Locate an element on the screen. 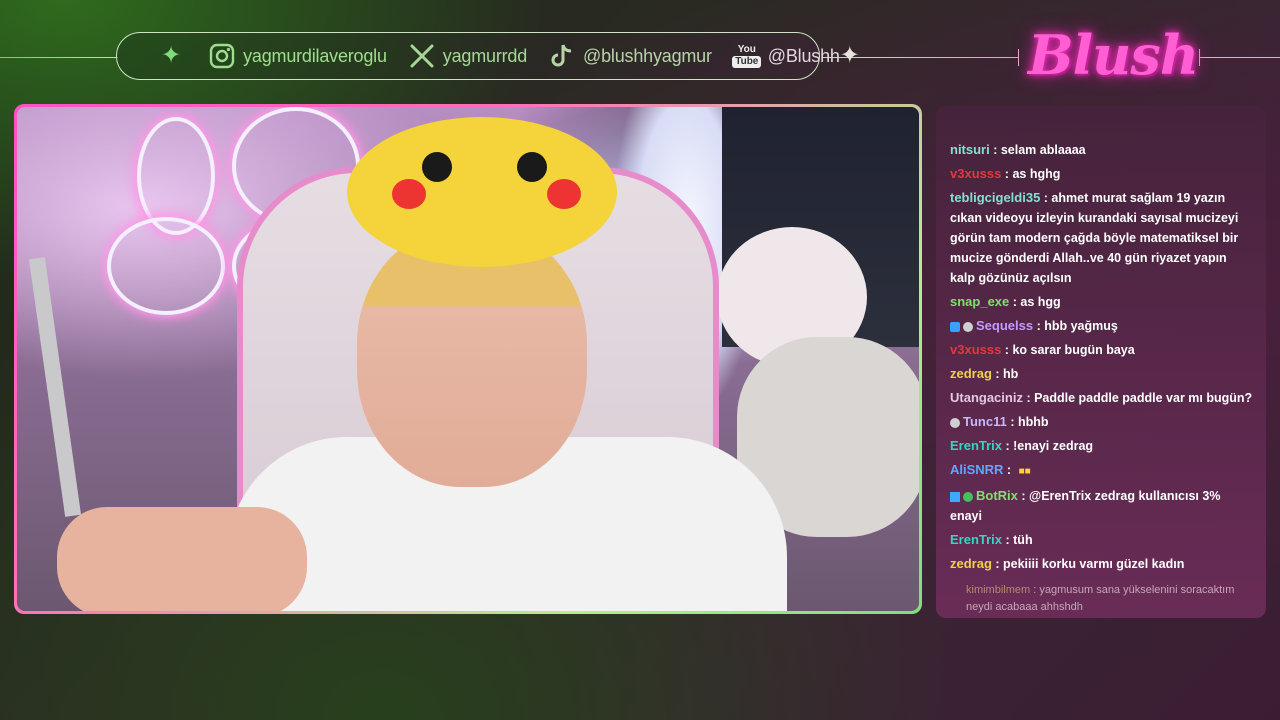 The height and width of the screenshot is (720, 1280). tiktok-handle: @blushhyagmur is located at coordinates (629, 56).